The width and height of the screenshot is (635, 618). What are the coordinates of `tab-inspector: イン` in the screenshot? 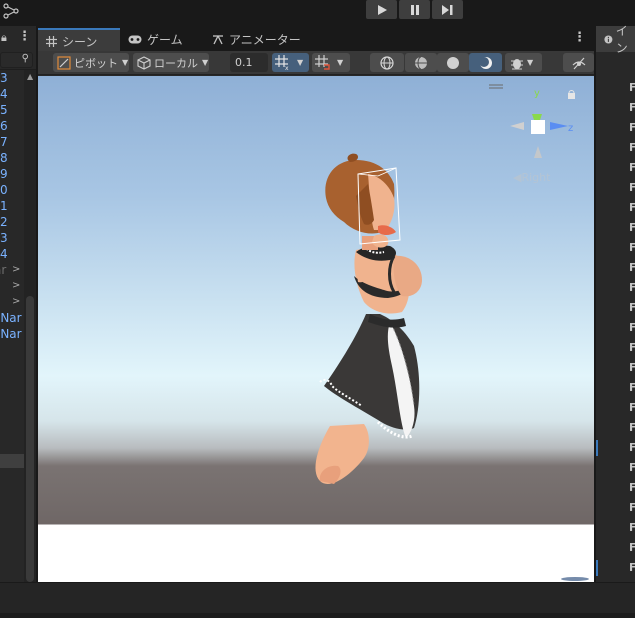 It's located at (615, 39).